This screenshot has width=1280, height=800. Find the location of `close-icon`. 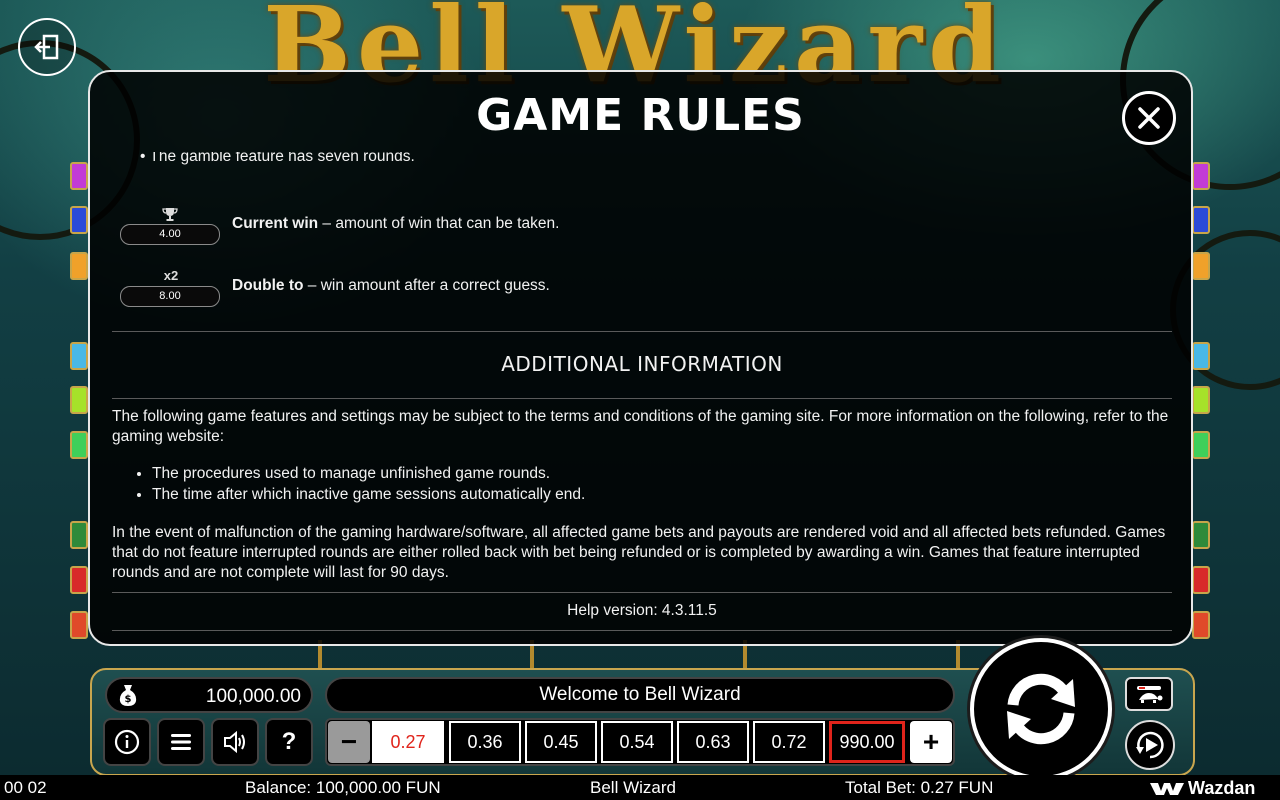

close-icon is located at coordinates (1149, 118).